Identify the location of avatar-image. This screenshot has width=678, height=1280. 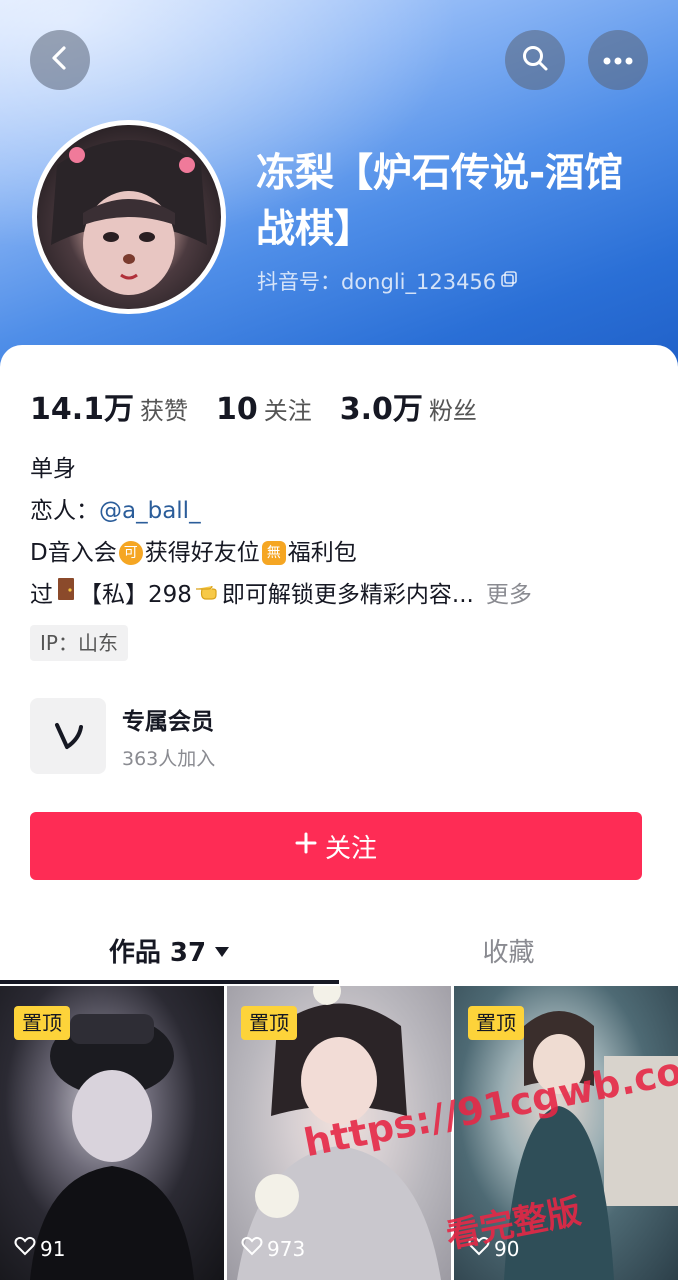
(129, 217).